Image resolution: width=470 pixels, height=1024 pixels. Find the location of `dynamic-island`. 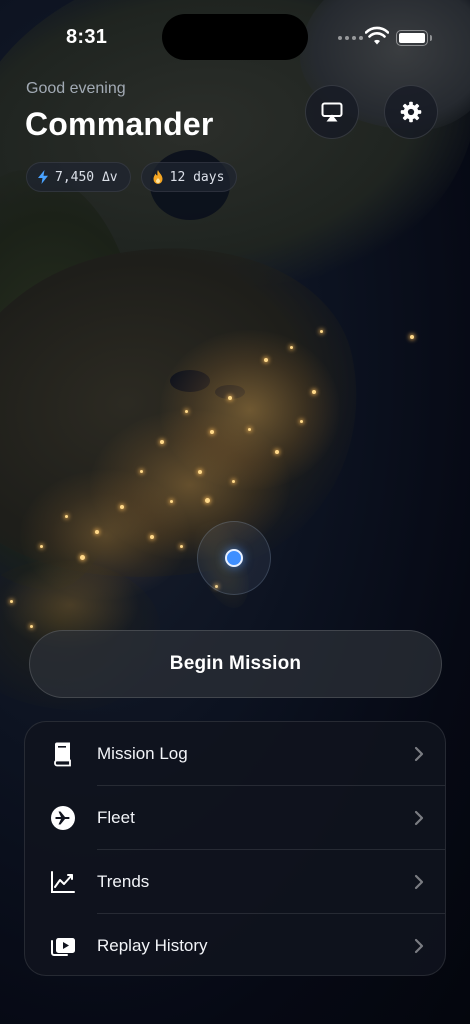

dynamic-island is located at coordinates (235, 37).